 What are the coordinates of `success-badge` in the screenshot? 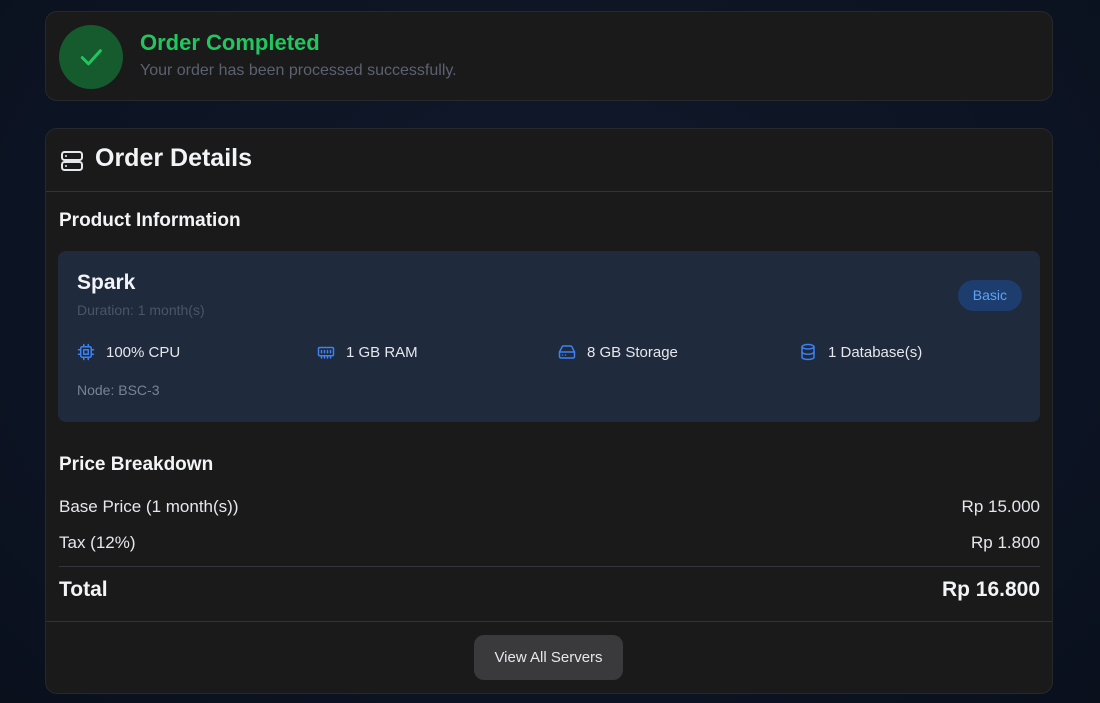 It's located at (91, 57).